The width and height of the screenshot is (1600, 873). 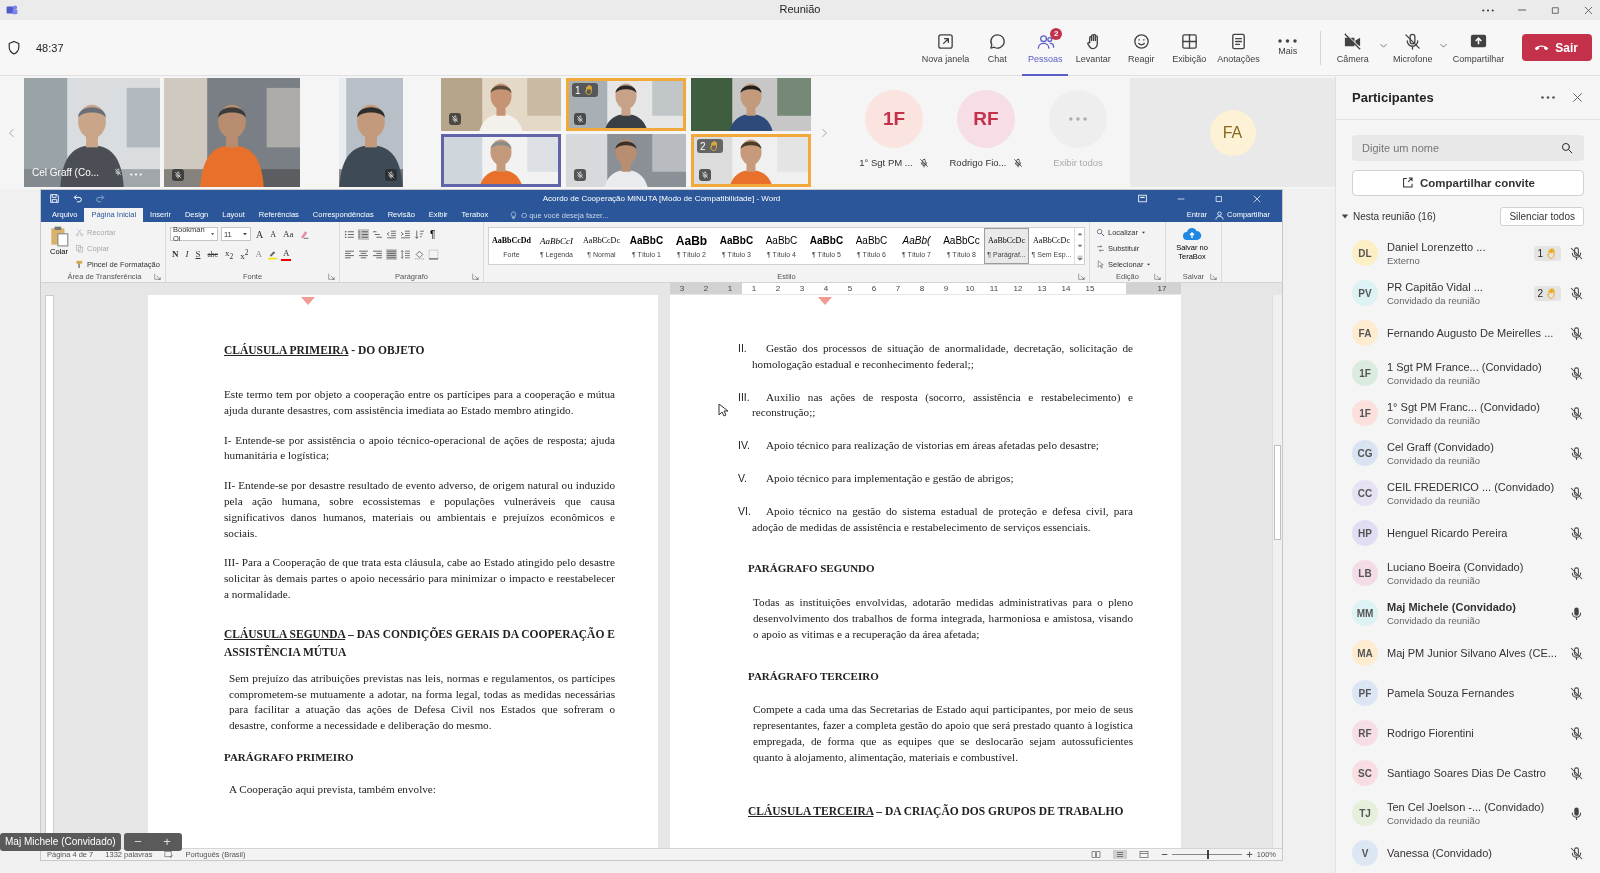 What do you see at coordinates (1119, 854) in the screenshot?
I see `print-layout-icon` at bounding box center [1119, 854].